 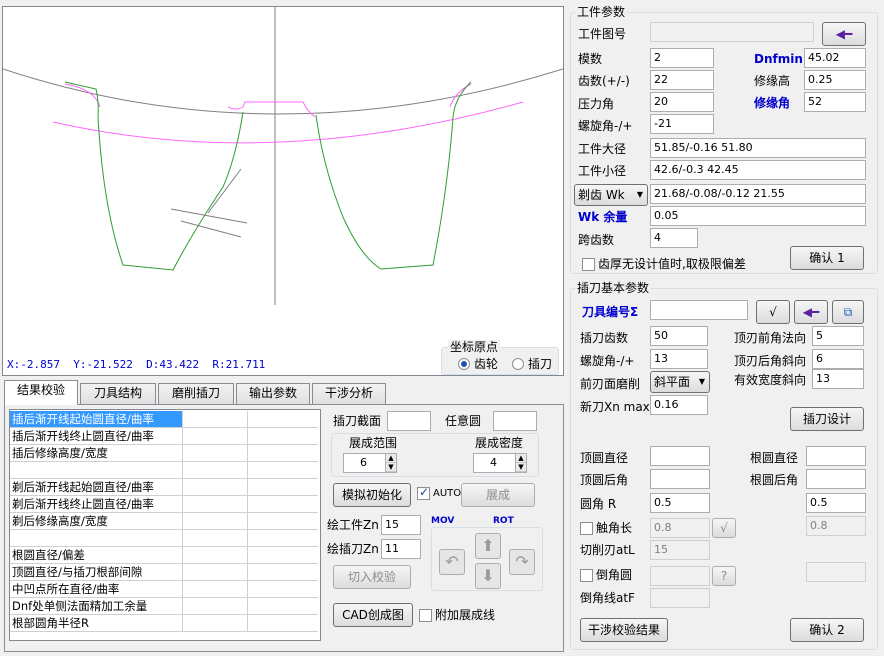 What do you see at coordinates (423, 492) in the screenshot?
I see `auto-checkbox` at bounding box center [423, 492].